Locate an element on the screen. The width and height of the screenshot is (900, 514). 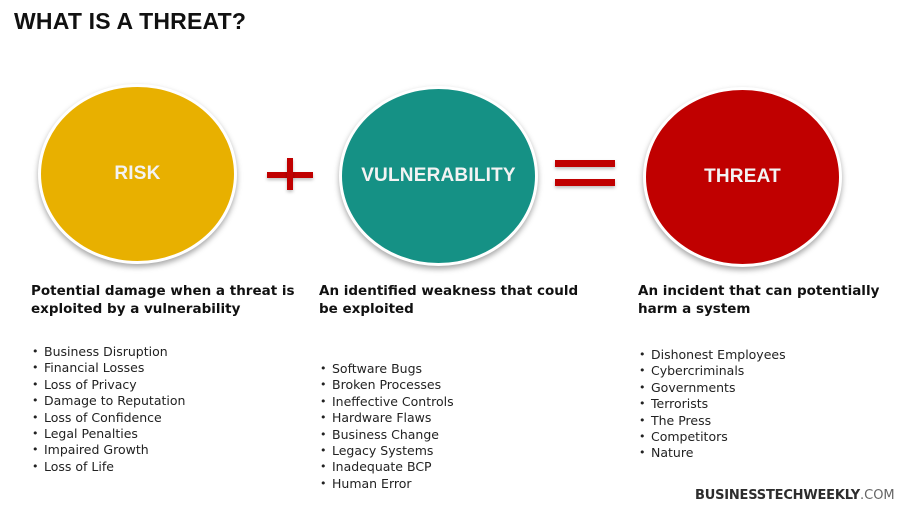
list-item: Legacy Systems is located at coordinates (454, 451).